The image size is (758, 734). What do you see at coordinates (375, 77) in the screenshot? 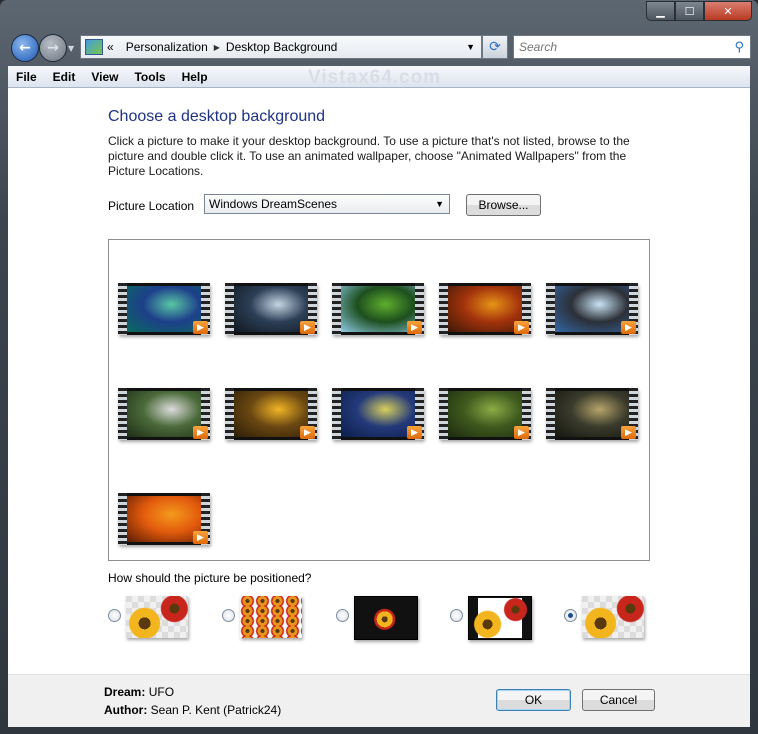
I see `watermark: Vistax64.com` at bounding box center [375, 77].